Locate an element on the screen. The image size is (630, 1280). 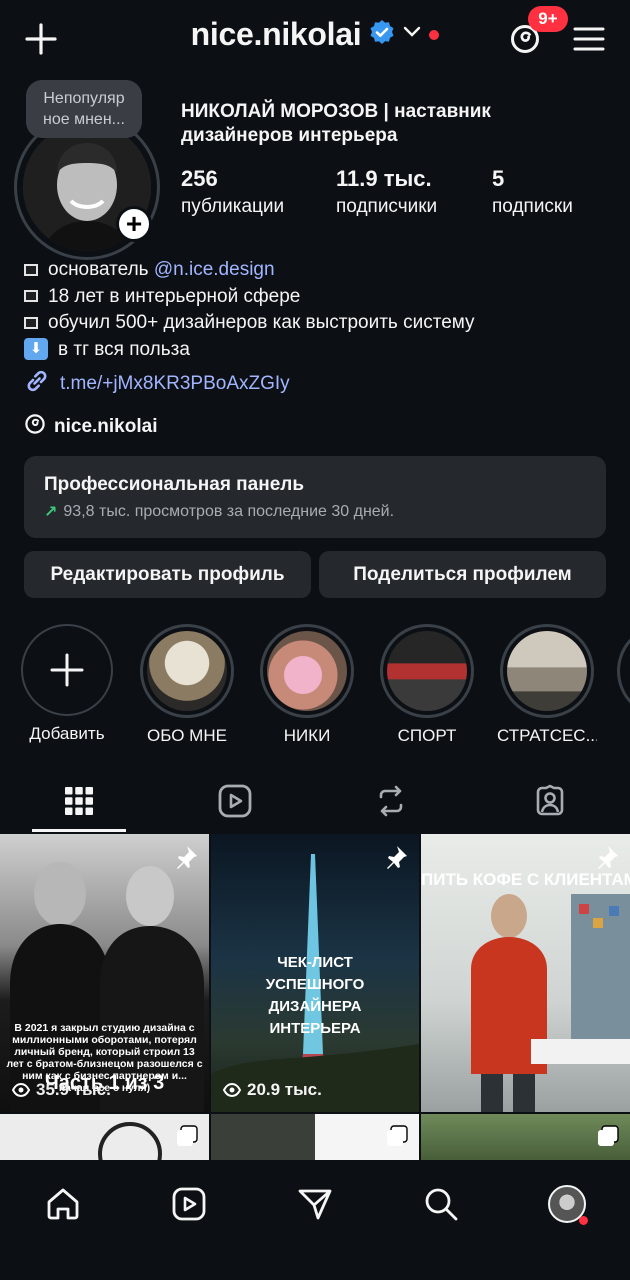
repost-icon is located at coordinates (391, 801).